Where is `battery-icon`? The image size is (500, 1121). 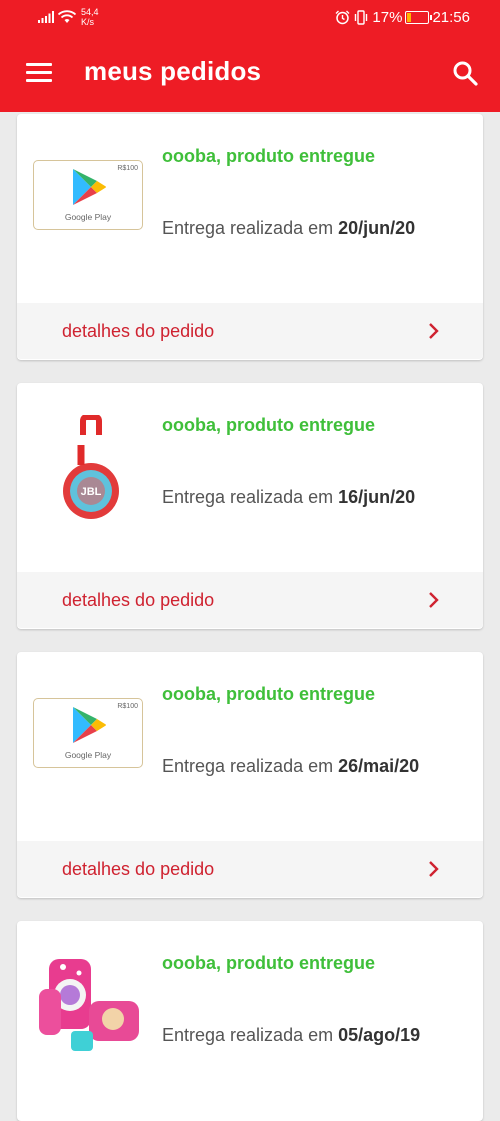
battery-icon is located at coordinates (419, 17).